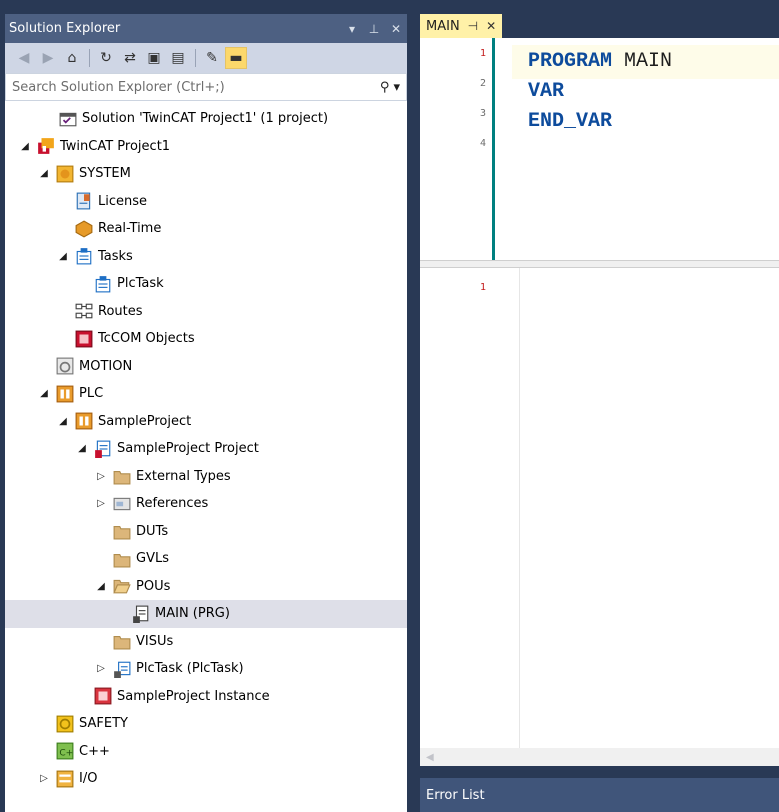 The image size is (779, 812). What do you see at coordinates (84, 256) in the screenshot?
I see `tasks-icon` at bounding box center [84, 256].